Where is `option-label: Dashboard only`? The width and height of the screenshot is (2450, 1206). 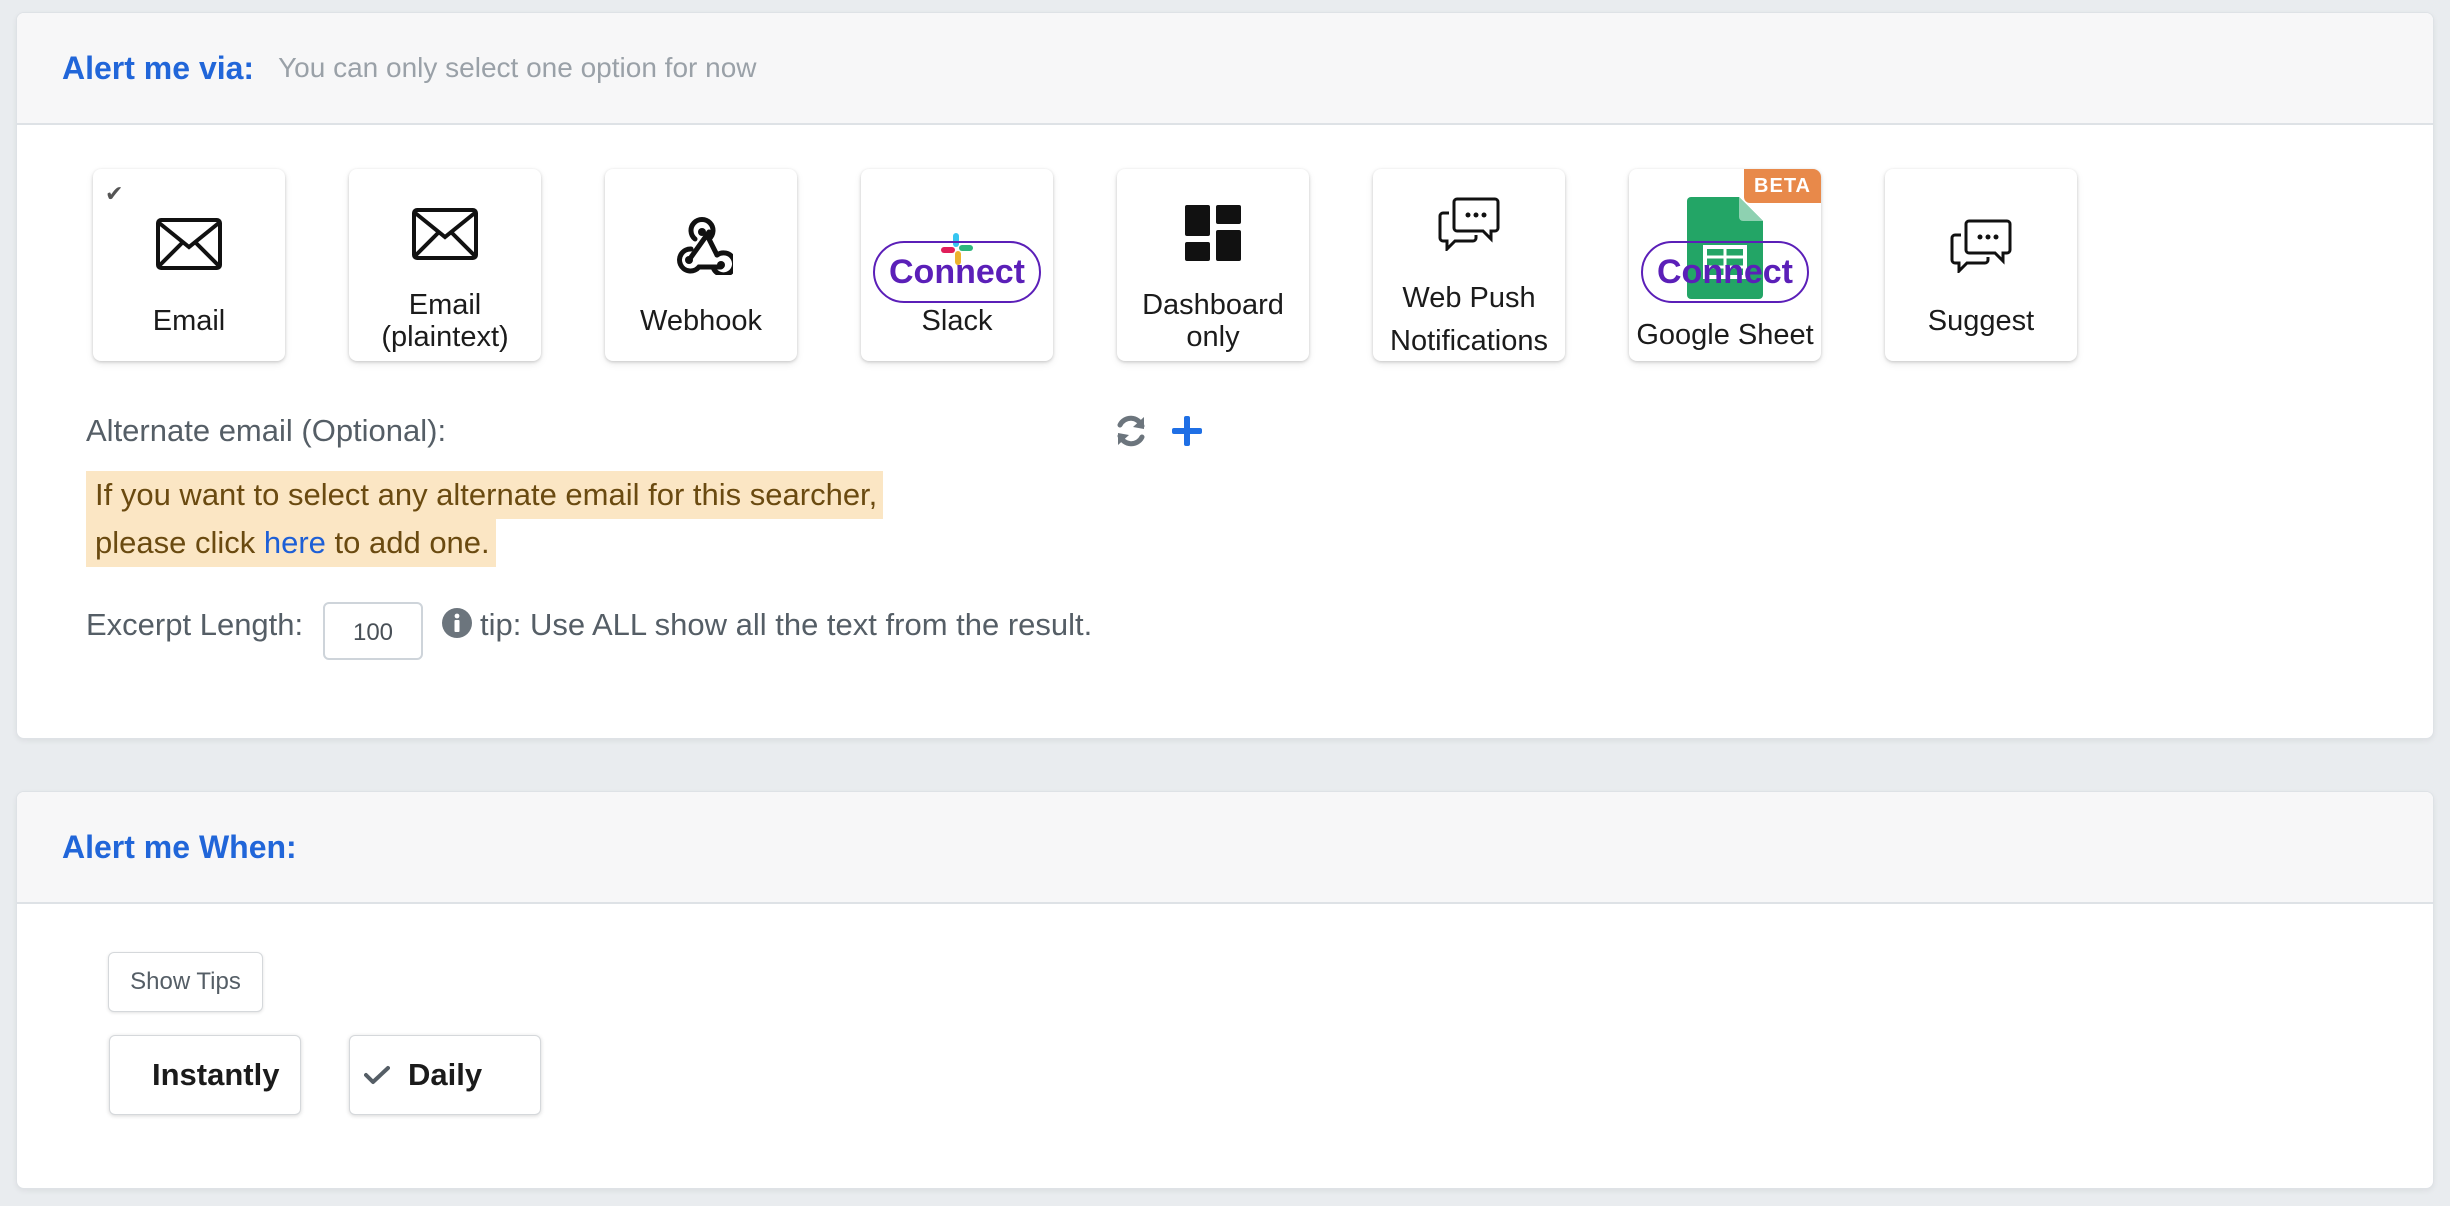 option-label: Dashboard only is located at coordinates (1213, 321).